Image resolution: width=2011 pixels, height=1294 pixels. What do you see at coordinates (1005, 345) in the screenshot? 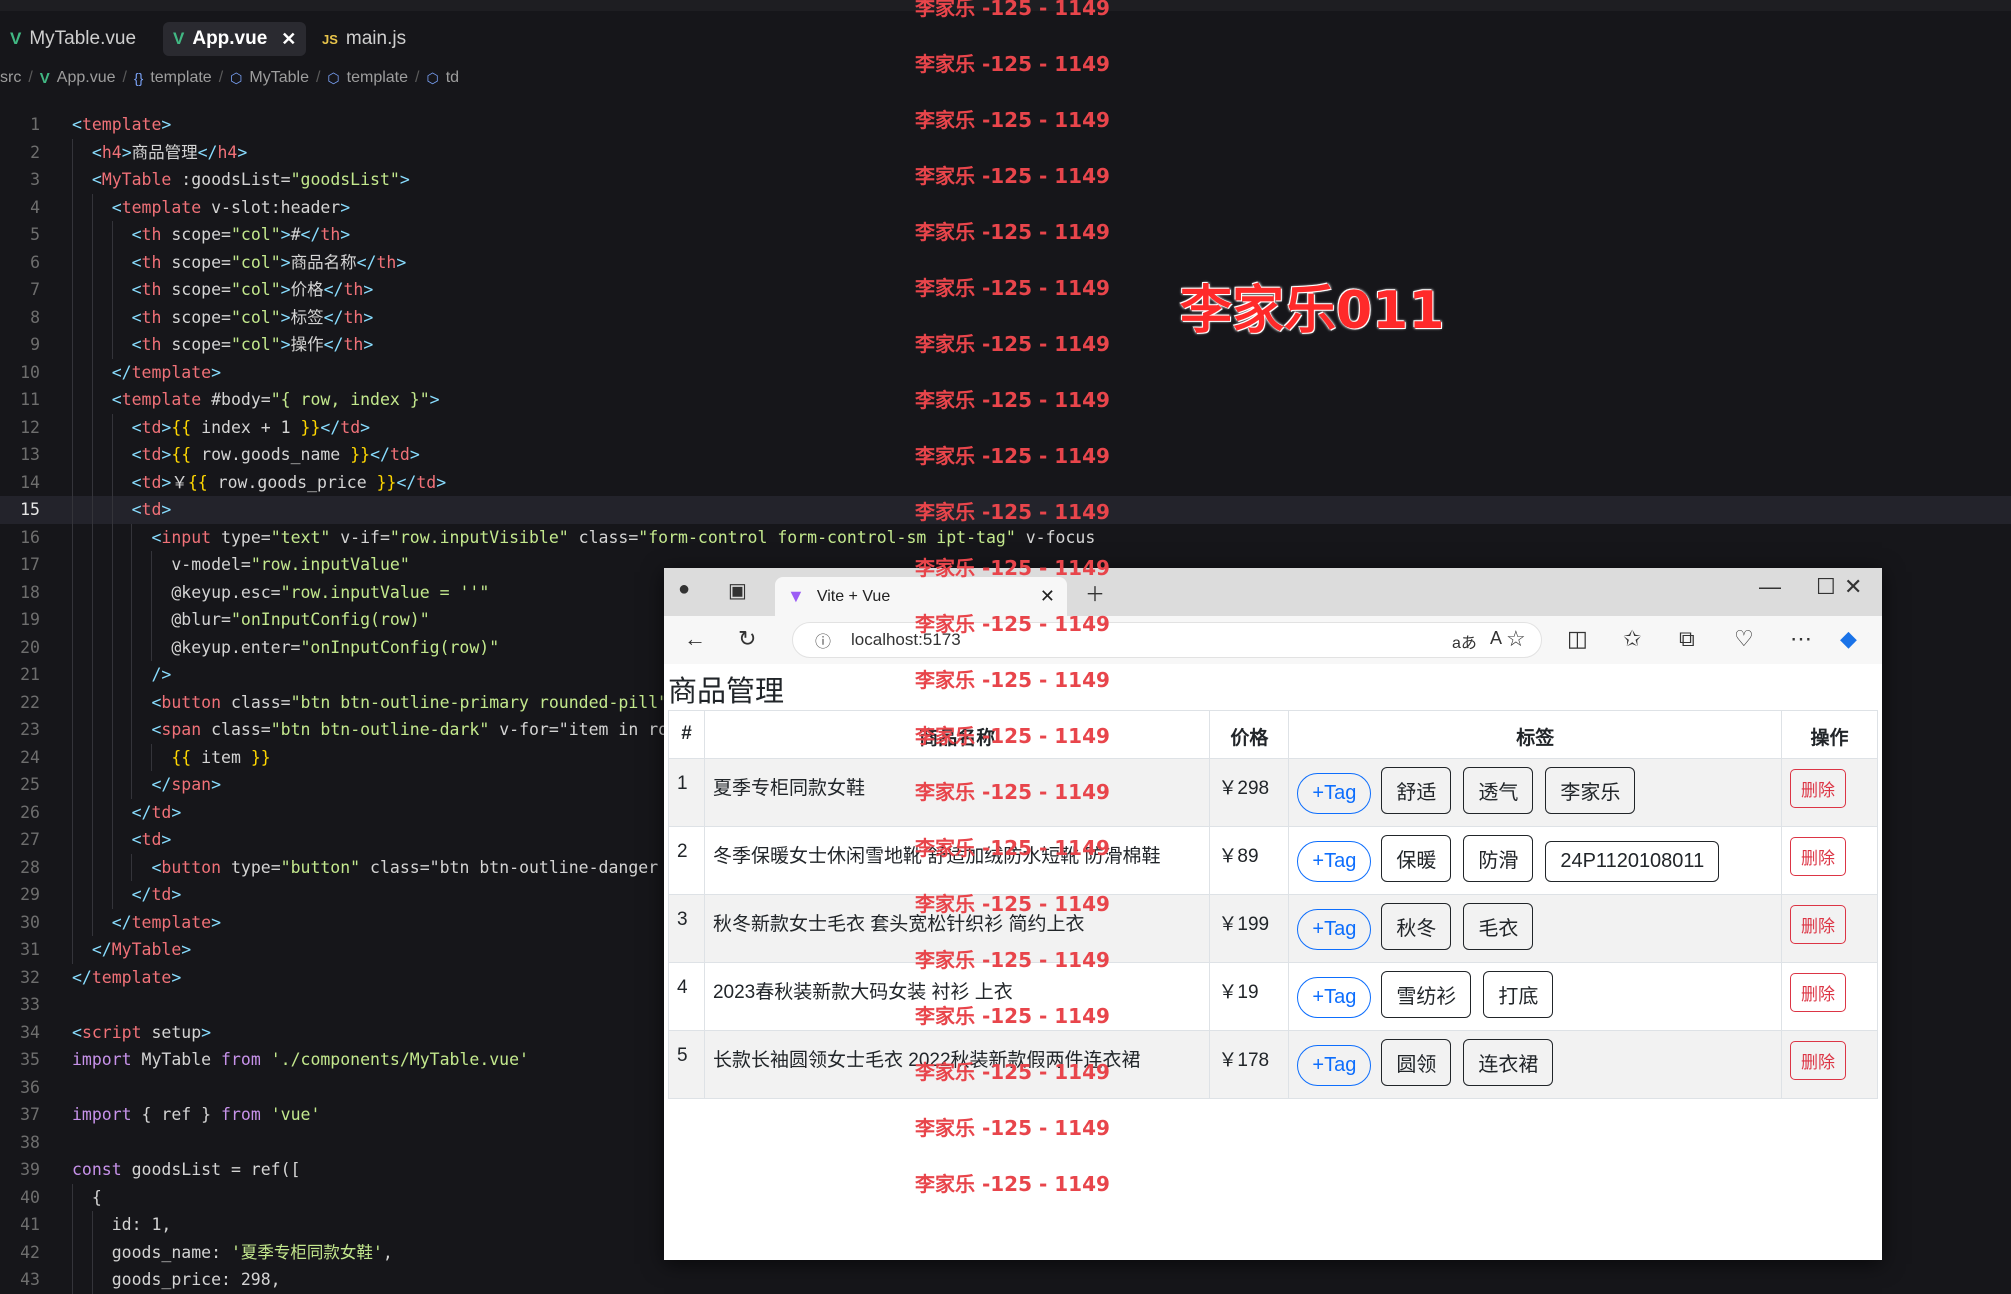
I see `code-line: 9 <th scope="col">操作</th>` at bounding box center [1005, 345].